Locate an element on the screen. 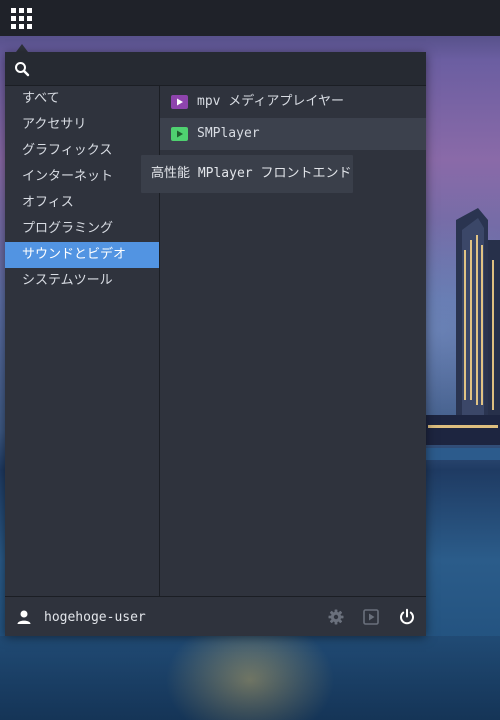  app-item-mpv: mpv メディアプレイヤー is located at coordinates (293, 102).